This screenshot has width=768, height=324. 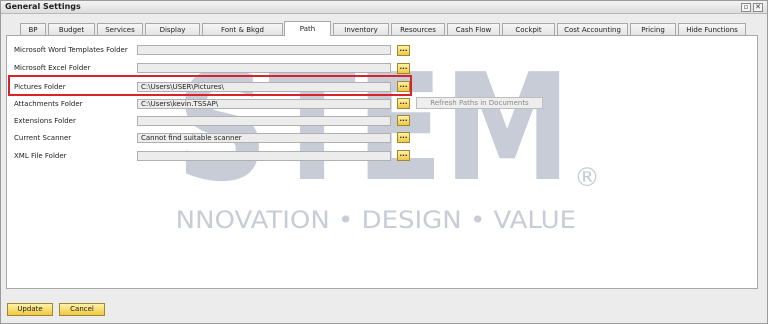 What do you see at coordinates (43, 6) in the screenshot?
I see `window-title: General Settings` at bounding box center [43, 6].